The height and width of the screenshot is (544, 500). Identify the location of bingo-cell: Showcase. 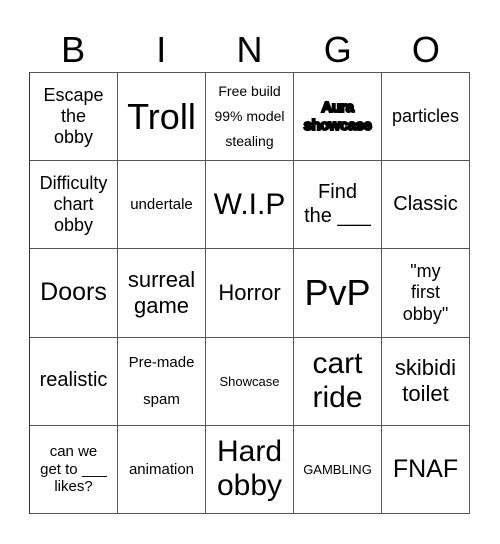
(250, 381).